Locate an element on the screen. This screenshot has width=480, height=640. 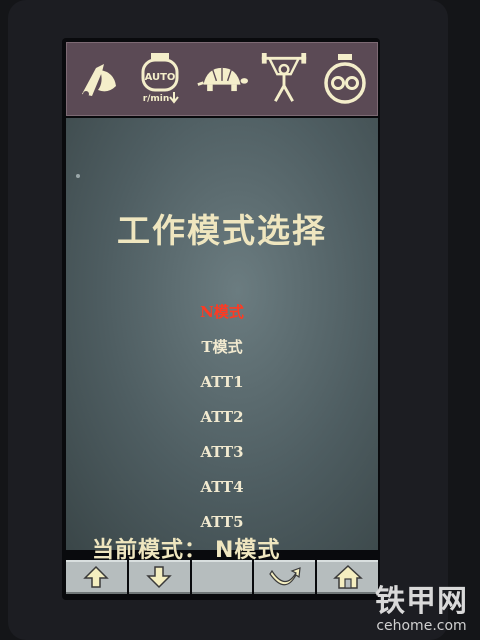
mode-item-att2: ATT2 is located at coordinates (222, 417).